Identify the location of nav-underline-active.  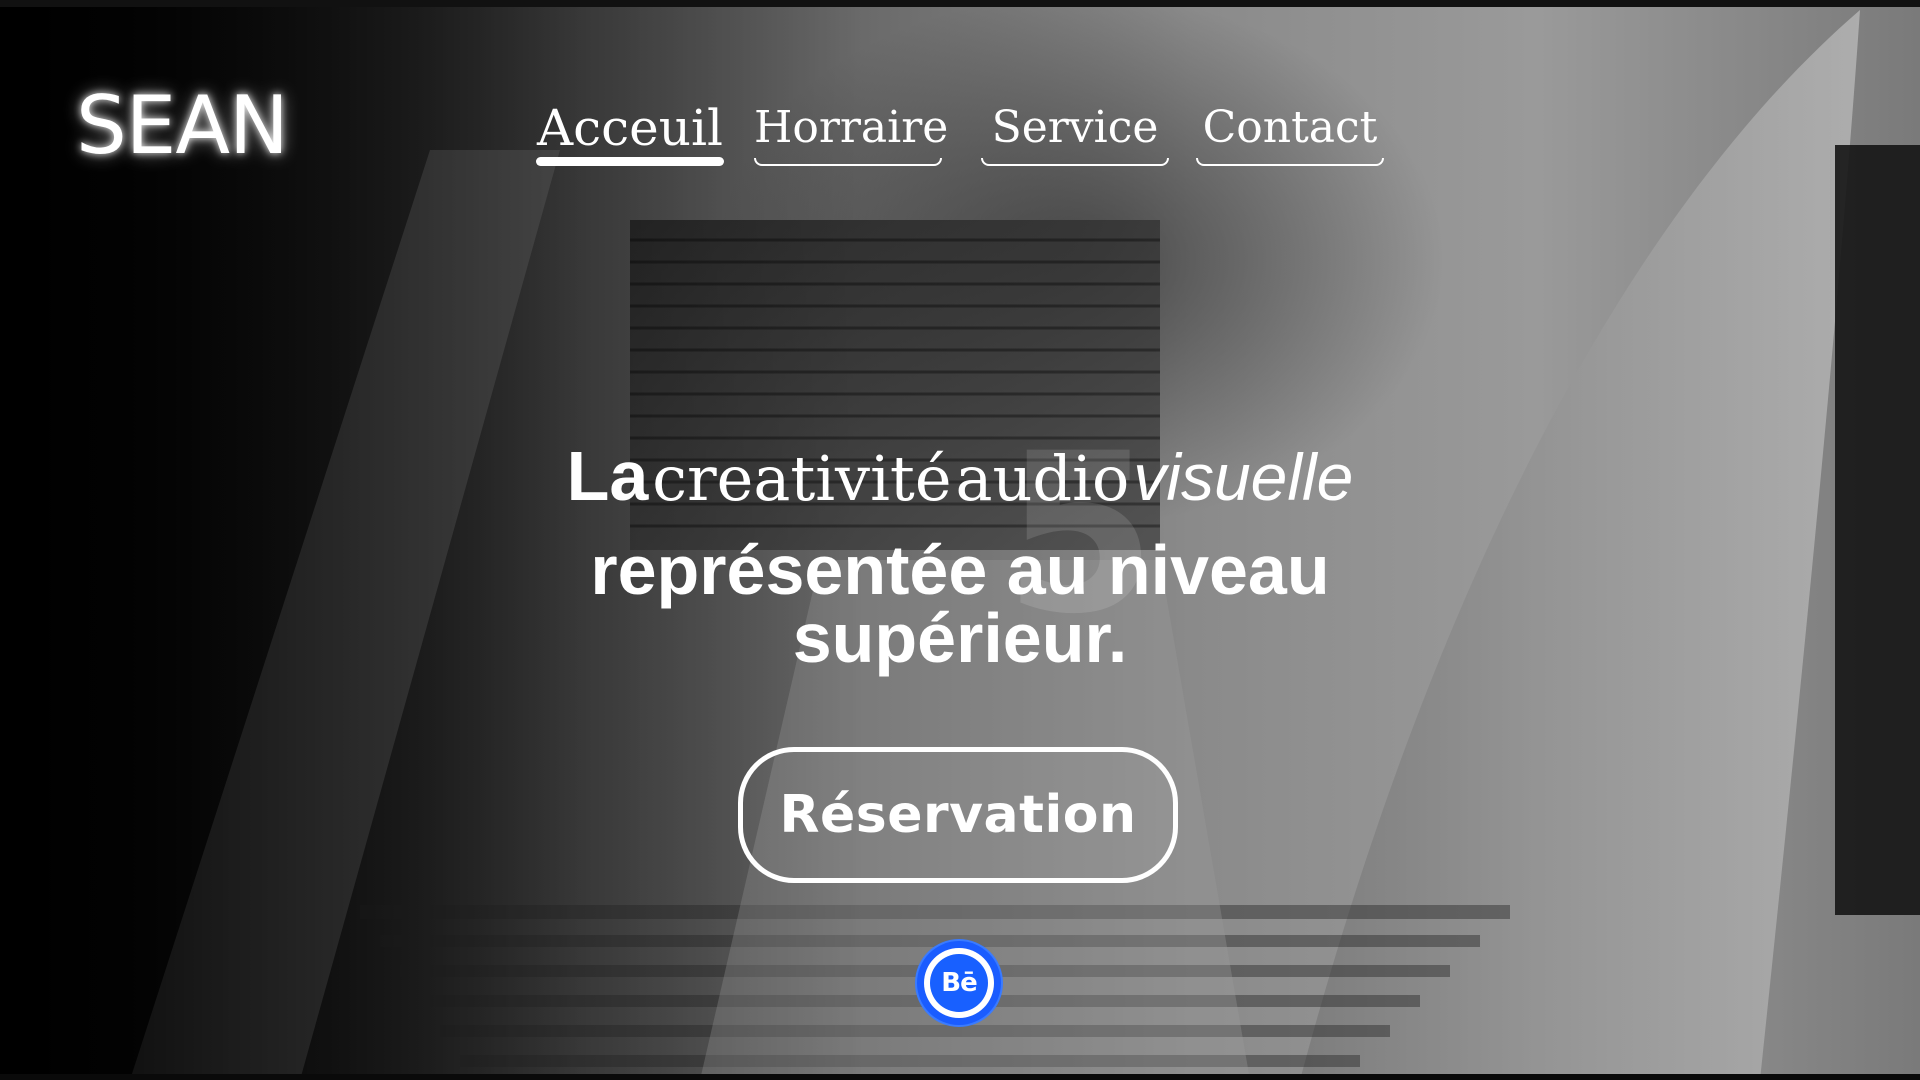
(630, 161).